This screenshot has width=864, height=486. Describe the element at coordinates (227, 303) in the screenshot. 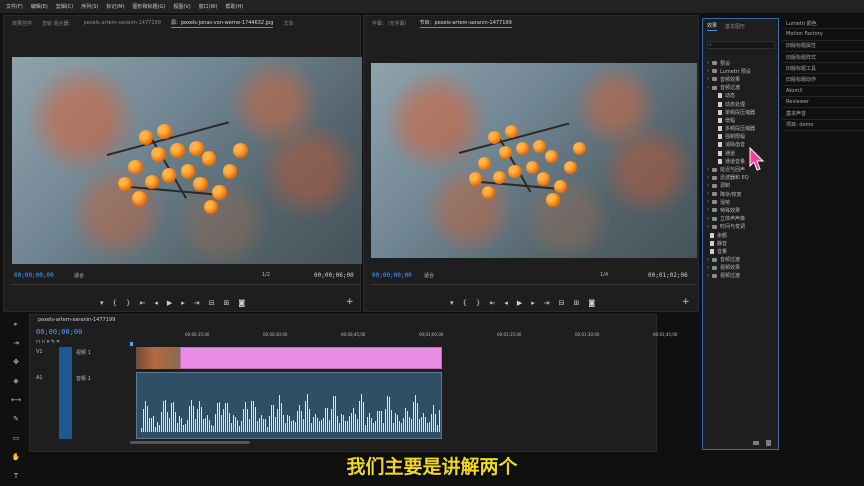

I see `overwrite-icon: ⊞` at that location.